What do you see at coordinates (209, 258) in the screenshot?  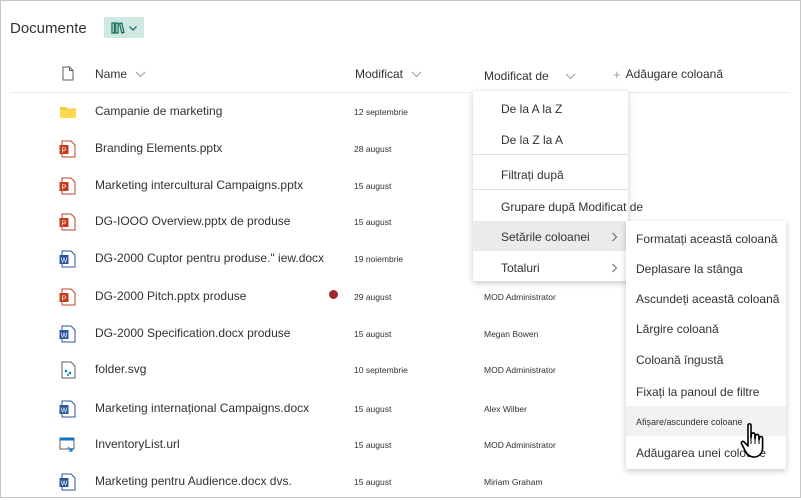 I see `file-name: DG-2000 Cuptor pentru produse." iew.docx` at bounding box center [209, 258].